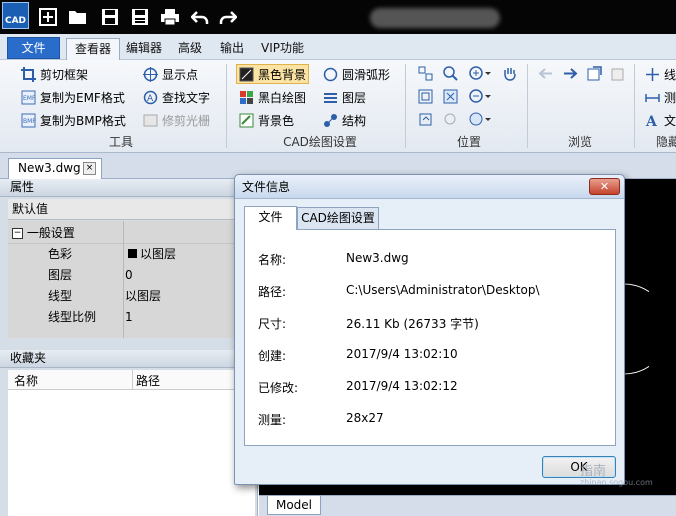 The height and width of the screenshot is (516, 676). What do you see at coordinates (266, 187) in the screenshot?
I see `dialog-title: 文件信息` at bounding box center [266, 187].